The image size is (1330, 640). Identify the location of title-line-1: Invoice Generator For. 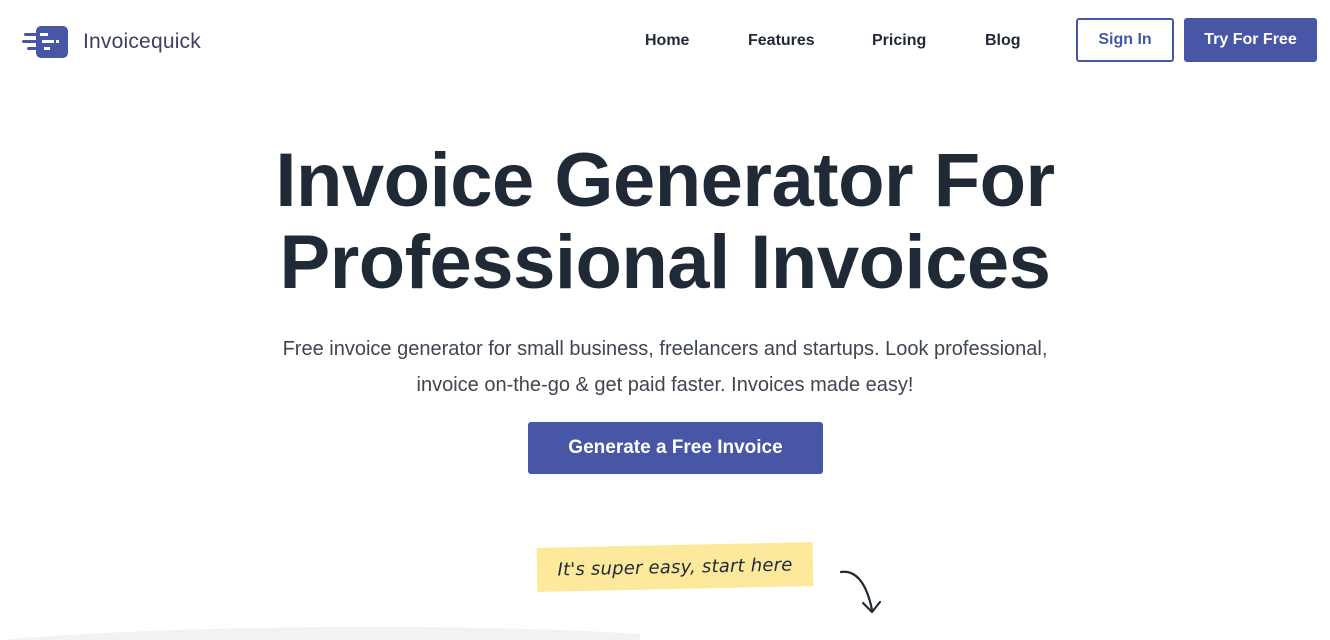
(665, 180).